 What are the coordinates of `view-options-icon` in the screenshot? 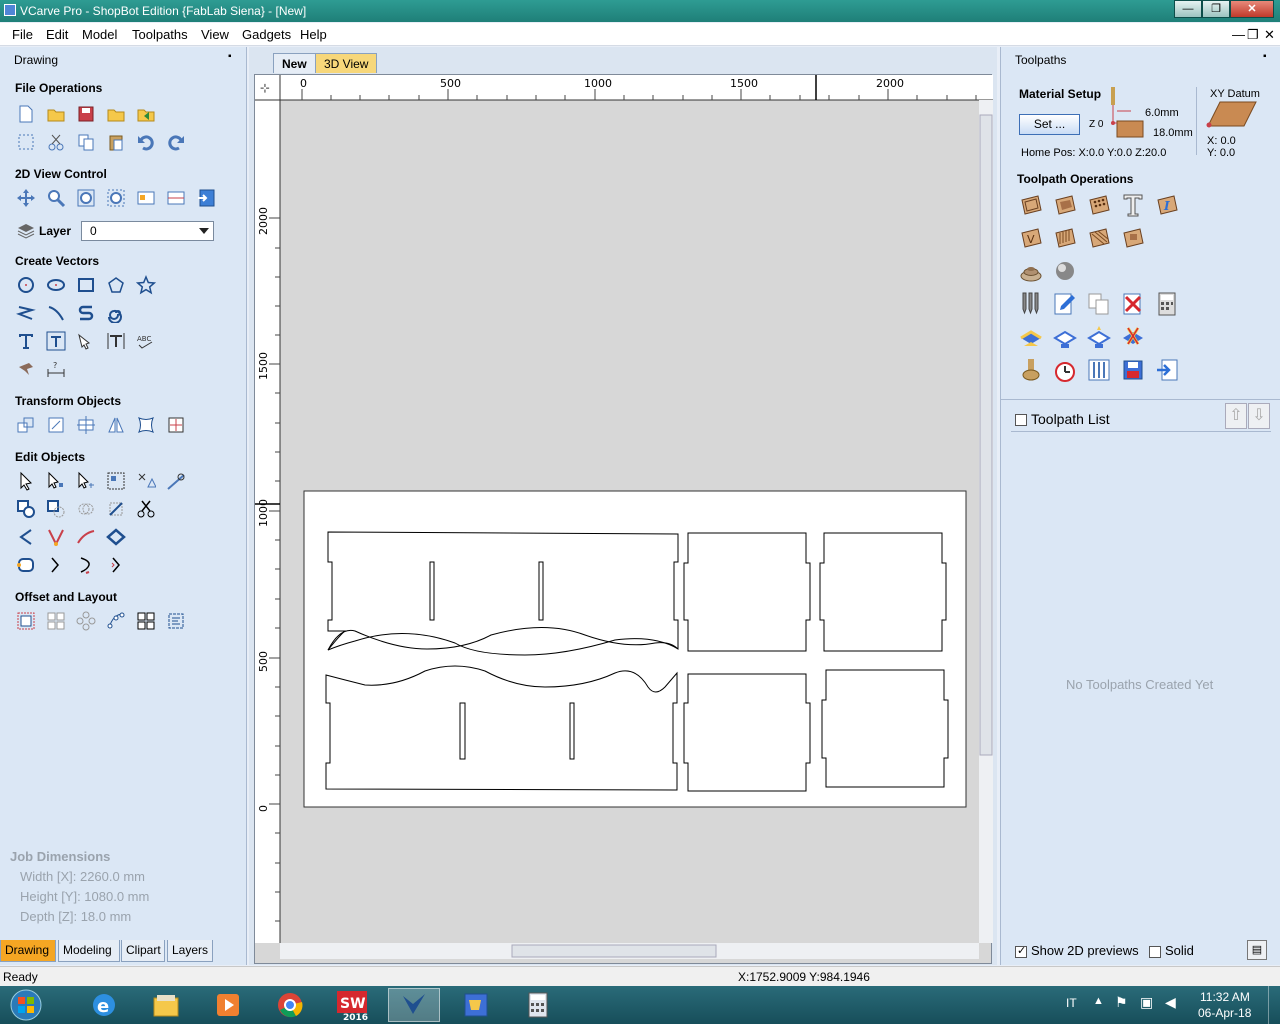 It's located at (146, 198).